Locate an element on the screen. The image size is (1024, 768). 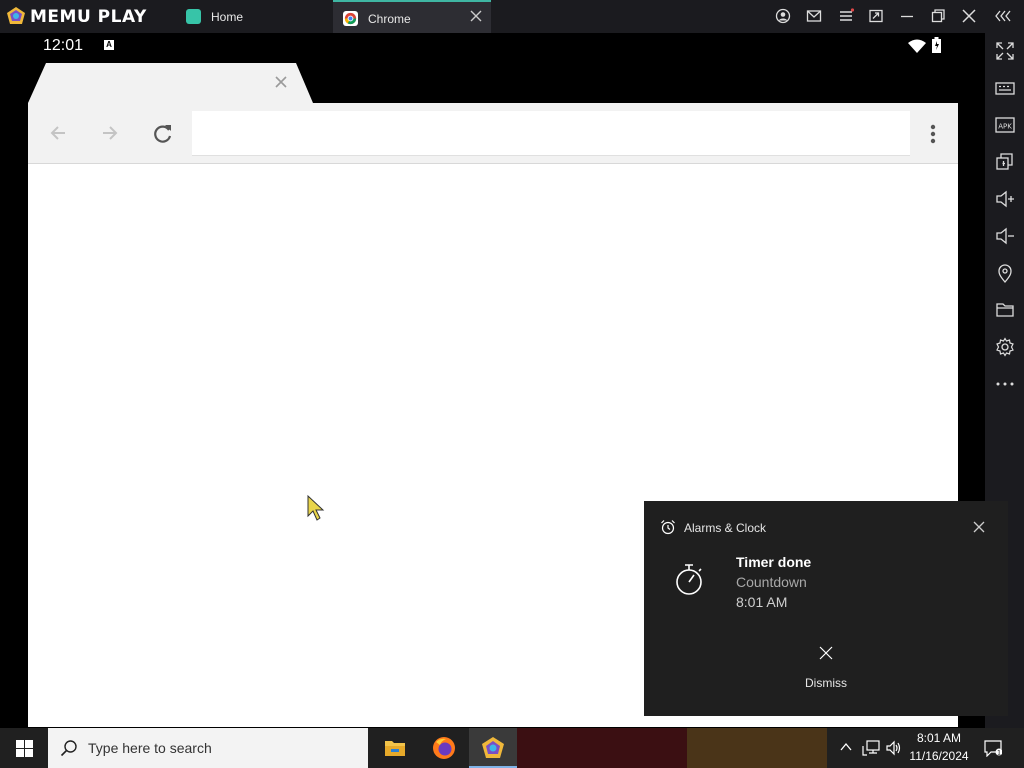
action-center-icon: 1 is located at coordinates (993, 748).